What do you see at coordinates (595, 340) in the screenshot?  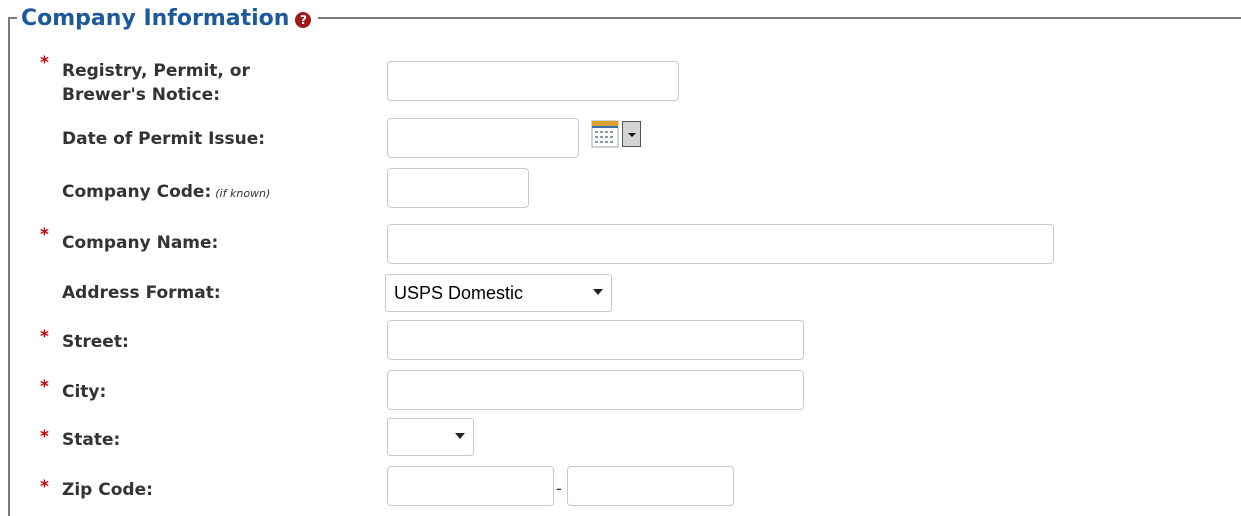 I see `street-input` at bounding box center [595, 340].